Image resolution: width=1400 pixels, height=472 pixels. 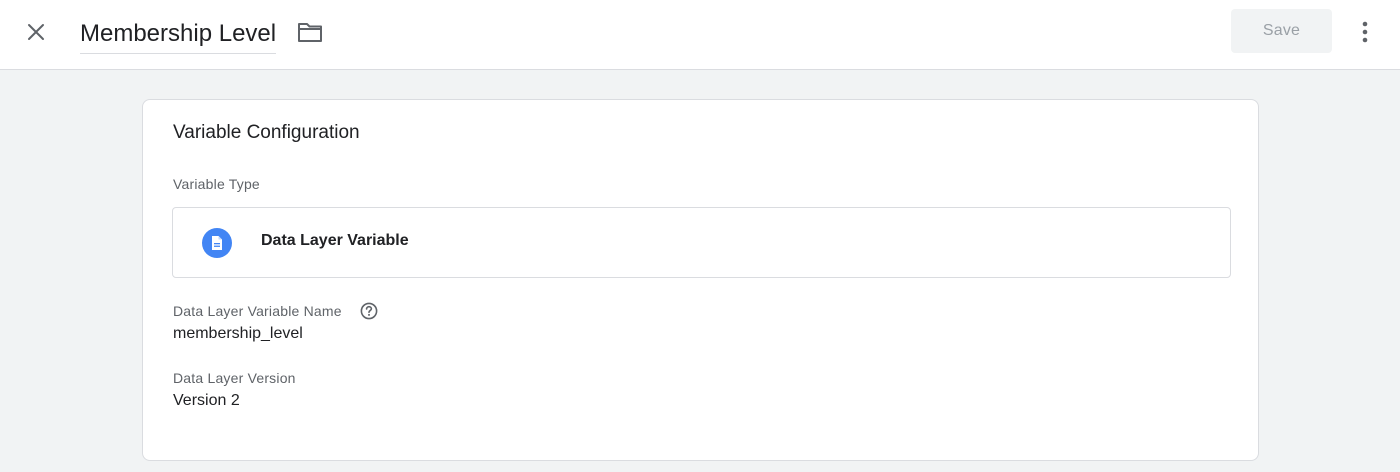 I want to click on variable-type-selector: Data Layer Variable, so click(x=701, y=242).